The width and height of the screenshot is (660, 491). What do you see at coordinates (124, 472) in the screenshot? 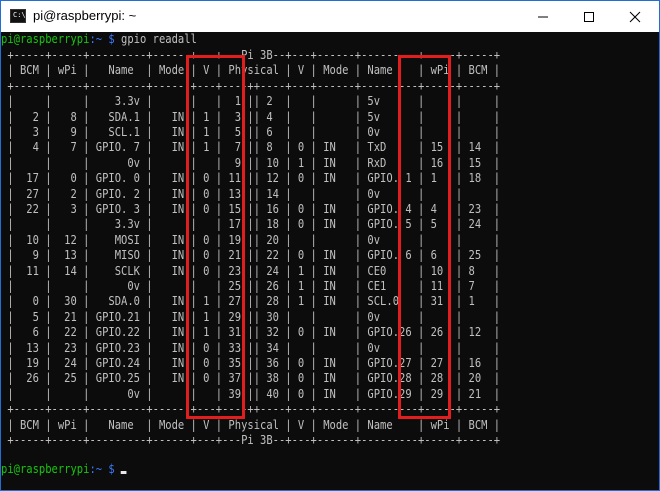
I see `text-cursor` at bounding box center [124, 472].